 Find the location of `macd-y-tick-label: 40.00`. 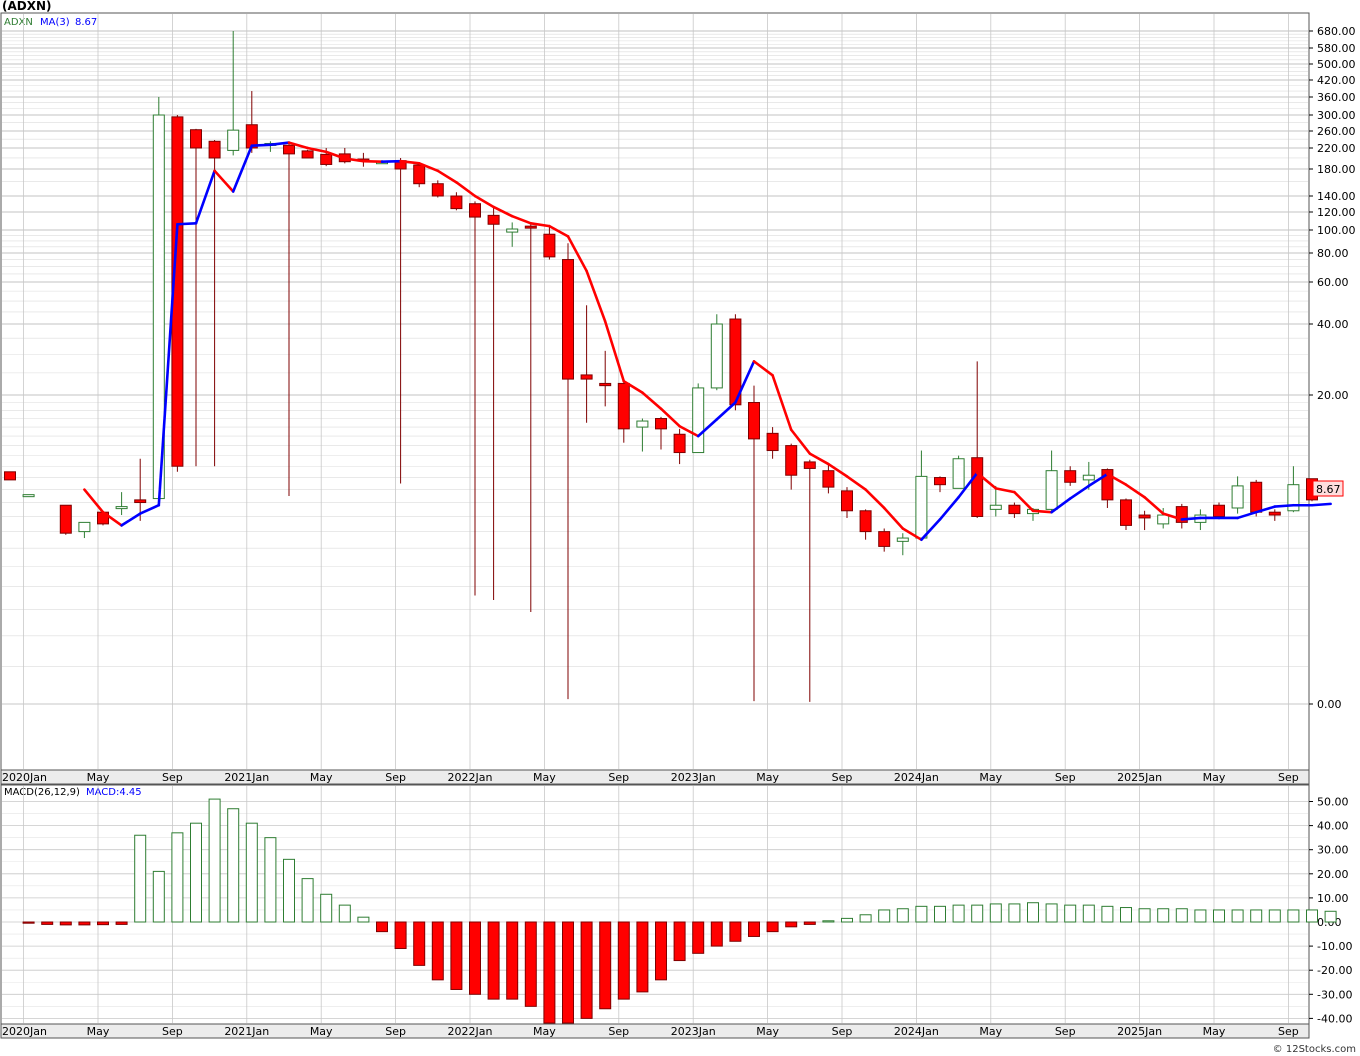

macd-y-tick-label: 40.00 is located at coordinates (1333, 826).